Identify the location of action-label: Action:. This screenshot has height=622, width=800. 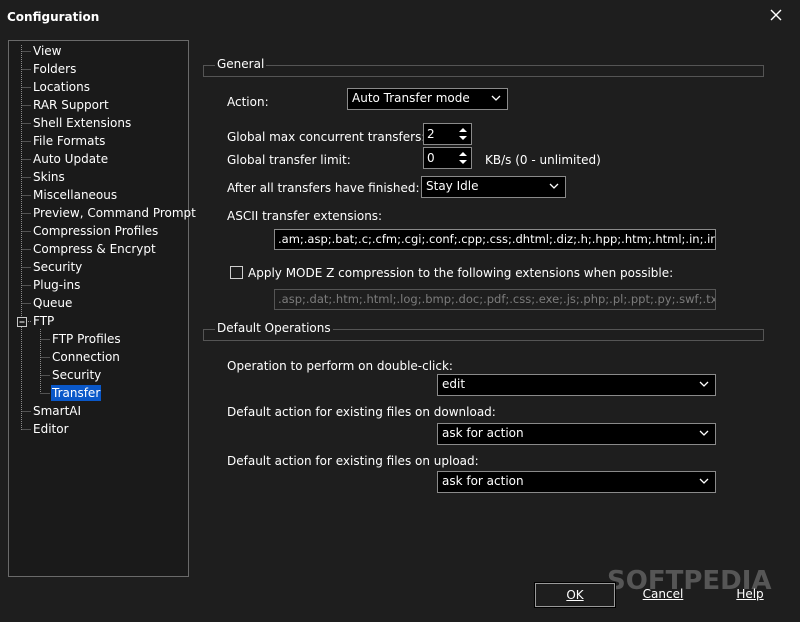
(248, 102).